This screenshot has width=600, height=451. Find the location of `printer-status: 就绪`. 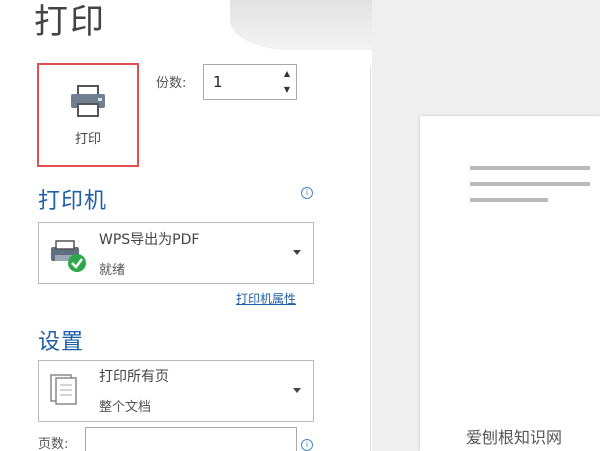

printer-status: 就绪 is located at coordinates (112, 270).